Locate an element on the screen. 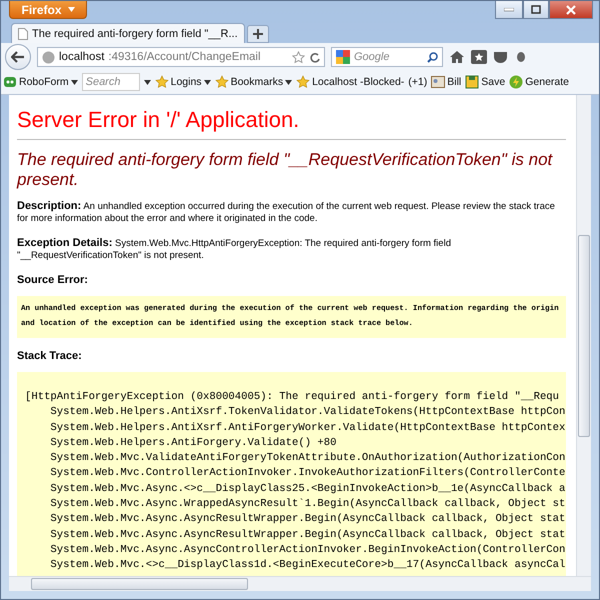 The image size is (600, 600). source-error-label: Source Error: is located at coordinates (53, 280).